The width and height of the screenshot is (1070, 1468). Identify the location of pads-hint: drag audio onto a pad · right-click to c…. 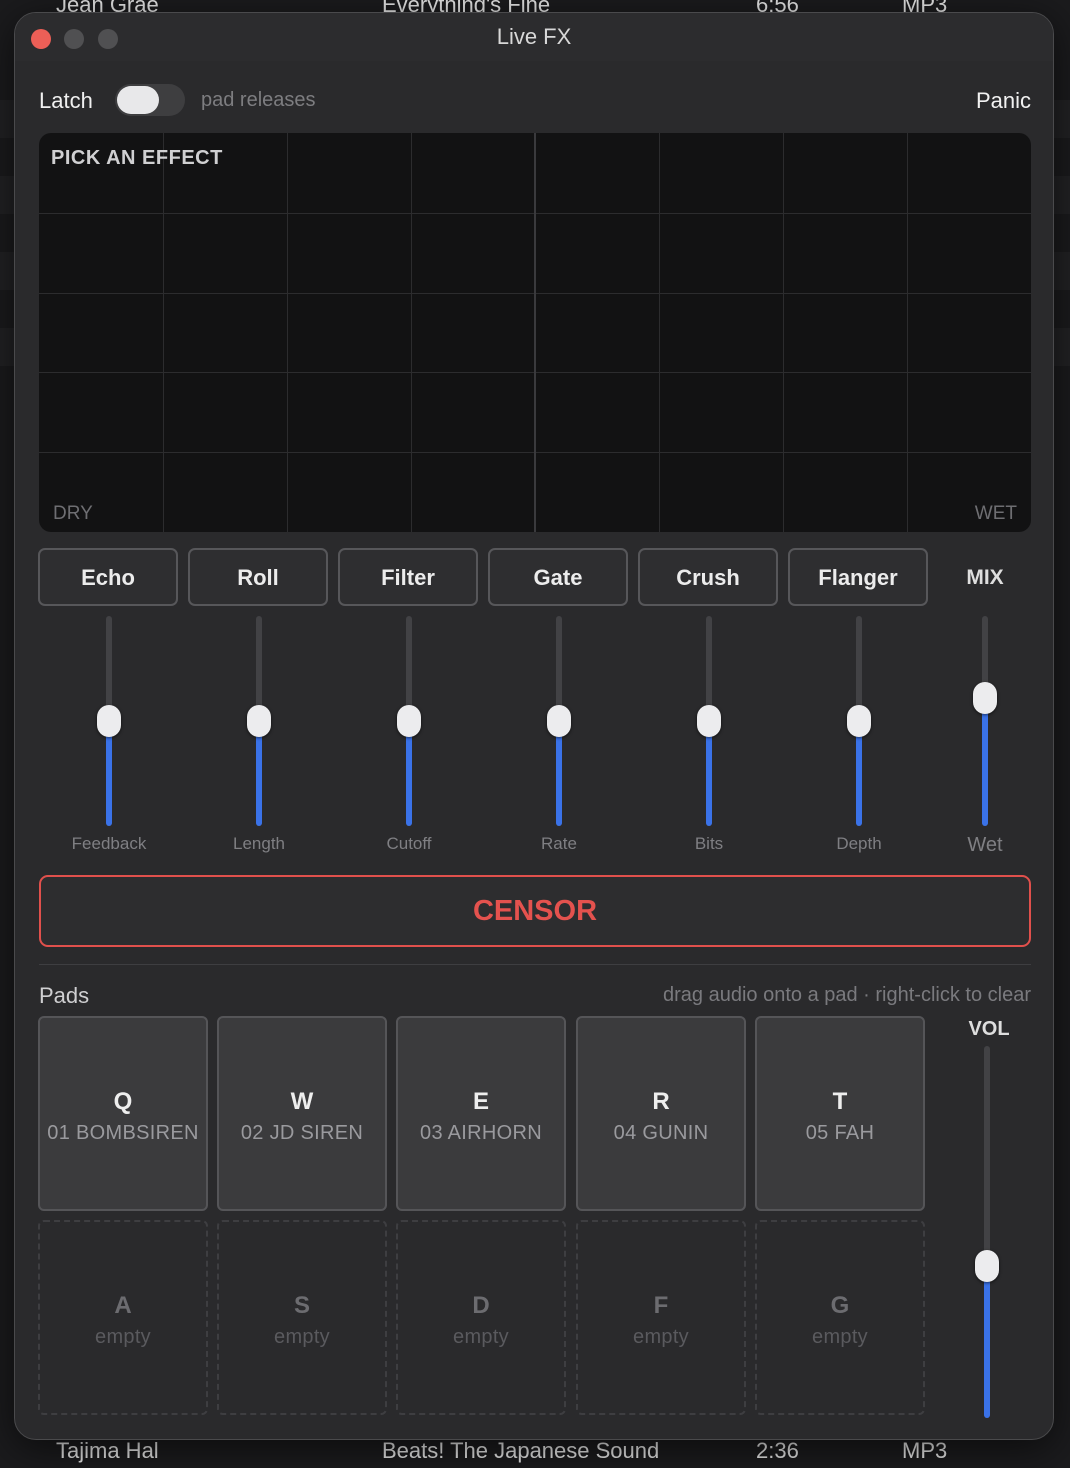
(847, 995).